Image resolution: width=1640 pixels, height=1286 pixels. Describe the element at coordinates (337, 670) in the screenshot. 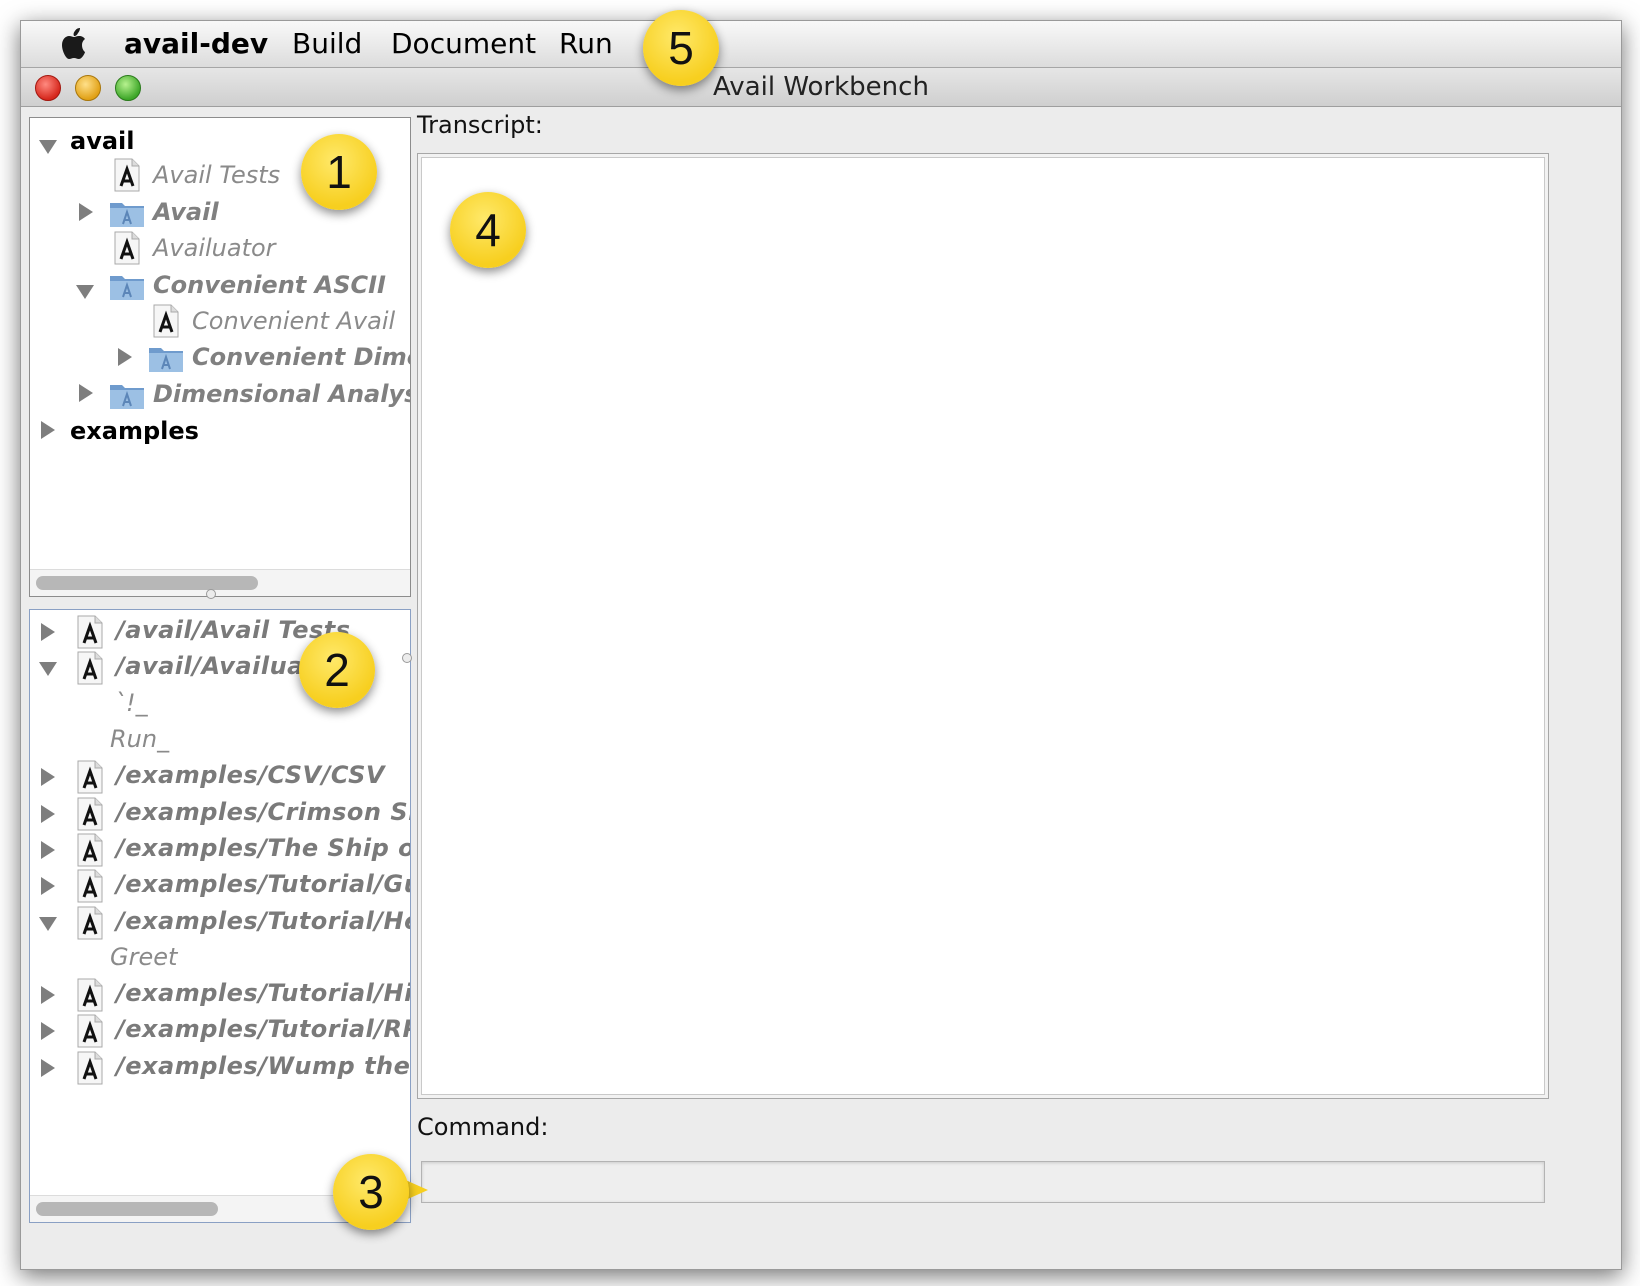

I see `callout-2: 2` at that location.